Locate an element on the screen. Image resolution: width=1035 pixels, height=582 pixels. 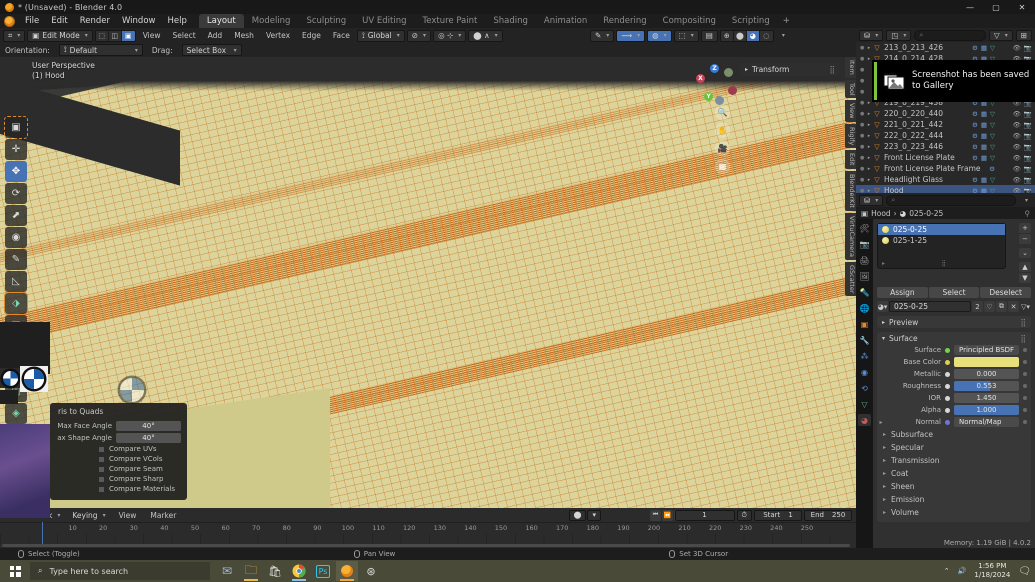
properties-editor: ⛁▾ ⌕ ▾ ▣ Hood › ◕ 025-0-25 ⚲ 🛠 📷 🖨 🖼 🔦 is located at coordinates (945, 370).